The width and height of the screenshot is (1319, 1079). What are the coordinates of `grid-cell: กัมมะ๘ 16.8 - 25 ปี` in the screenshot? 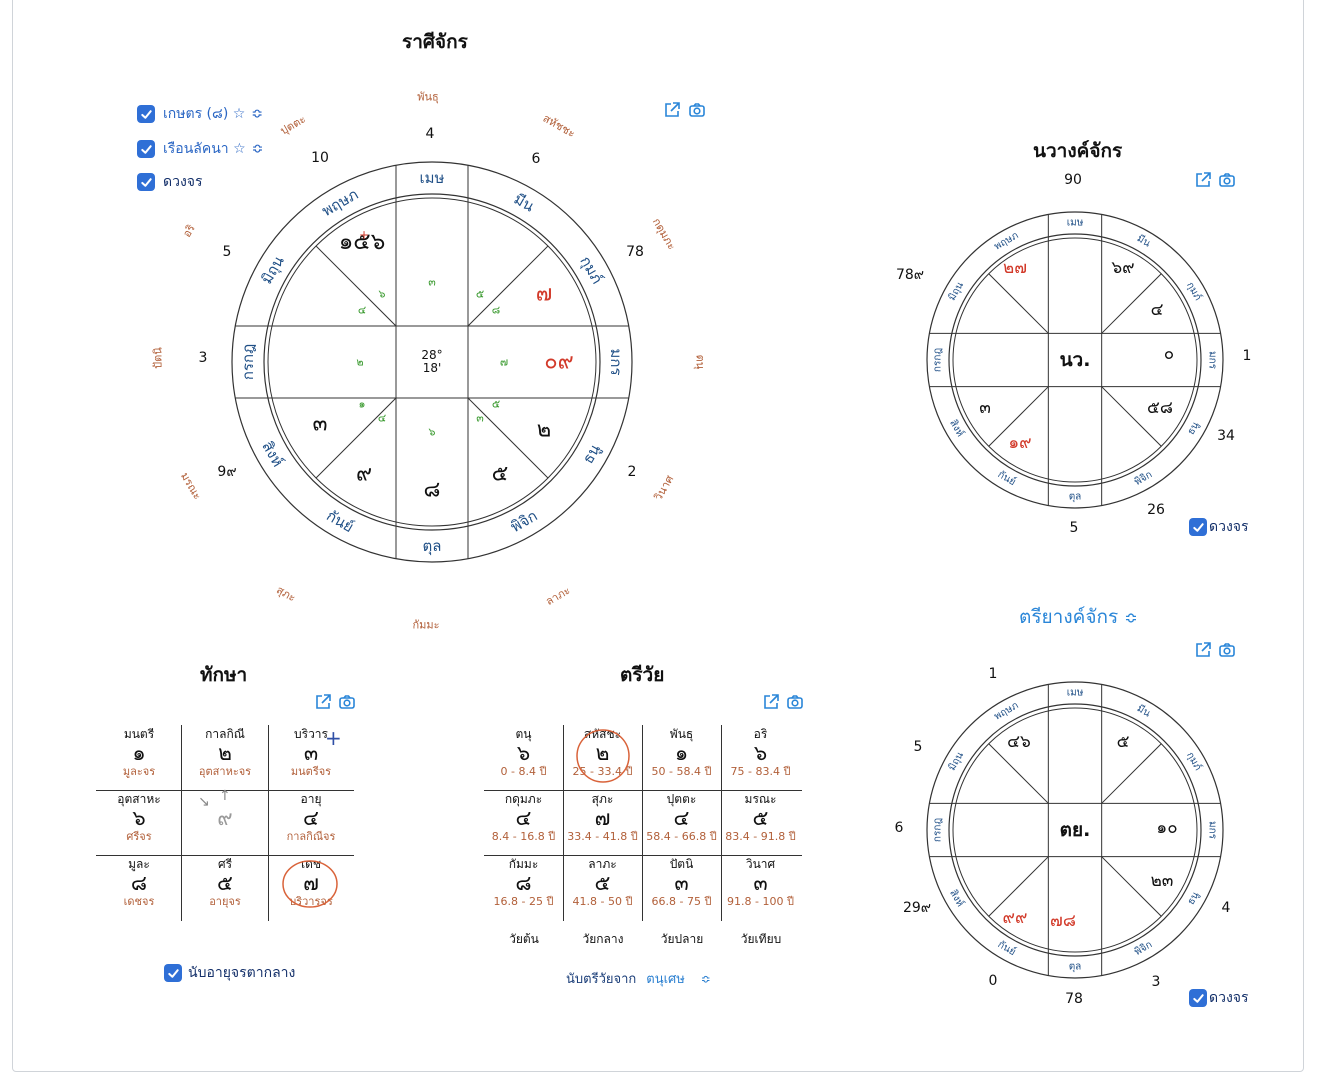 It's located at (523, 883).